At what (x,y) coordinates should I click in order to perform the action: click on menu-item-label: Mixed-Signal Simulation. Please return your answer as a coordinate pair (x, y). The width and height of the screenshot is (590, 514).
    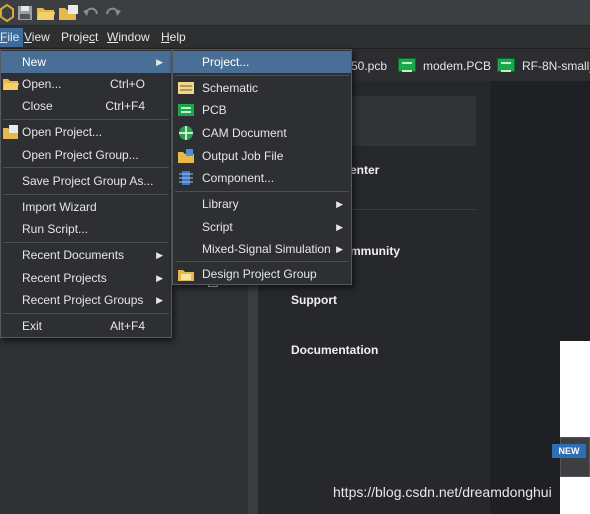
    Looking at the image, I should click on (266, 249).